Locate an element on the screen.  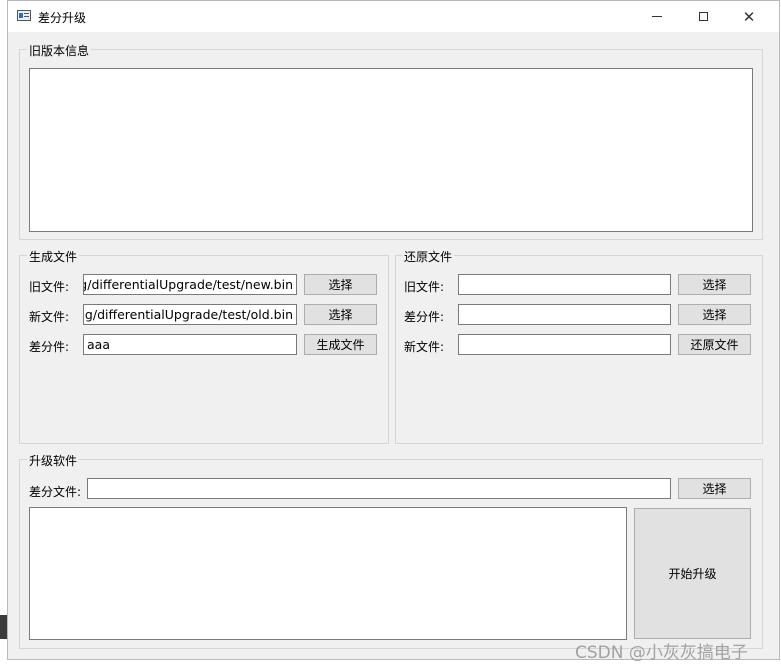
upgrade-diff-file-input is located at coordinates (379, 488).